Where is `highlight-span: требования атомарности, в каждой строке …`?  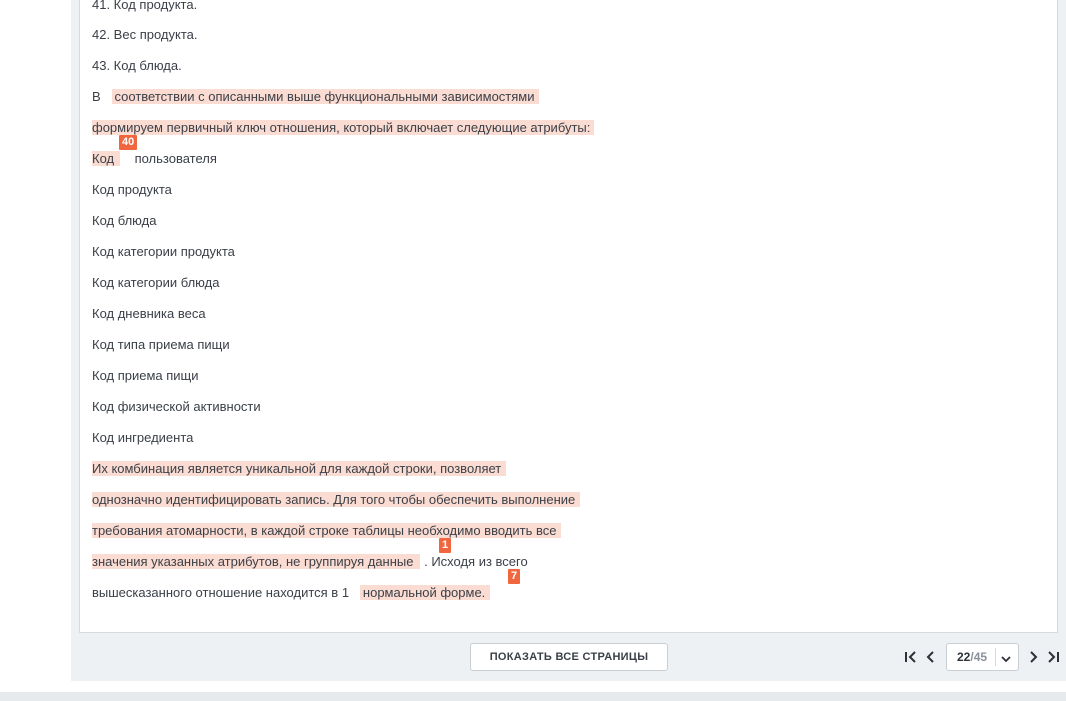
highlight-span: требования атомарности, в каждой строке … is located at coordinates (327, 530).